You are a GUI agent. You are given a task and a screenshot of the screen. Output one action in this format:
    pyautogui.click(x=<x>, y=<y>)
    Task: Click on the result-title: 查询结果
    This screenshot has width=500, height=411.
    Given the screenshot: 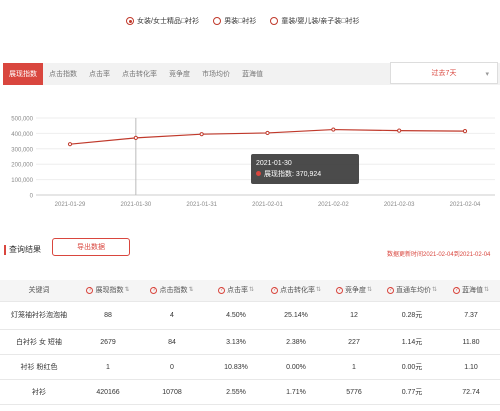 What is the action you would take?
    pyautogui.click(x=22, y=249)
    